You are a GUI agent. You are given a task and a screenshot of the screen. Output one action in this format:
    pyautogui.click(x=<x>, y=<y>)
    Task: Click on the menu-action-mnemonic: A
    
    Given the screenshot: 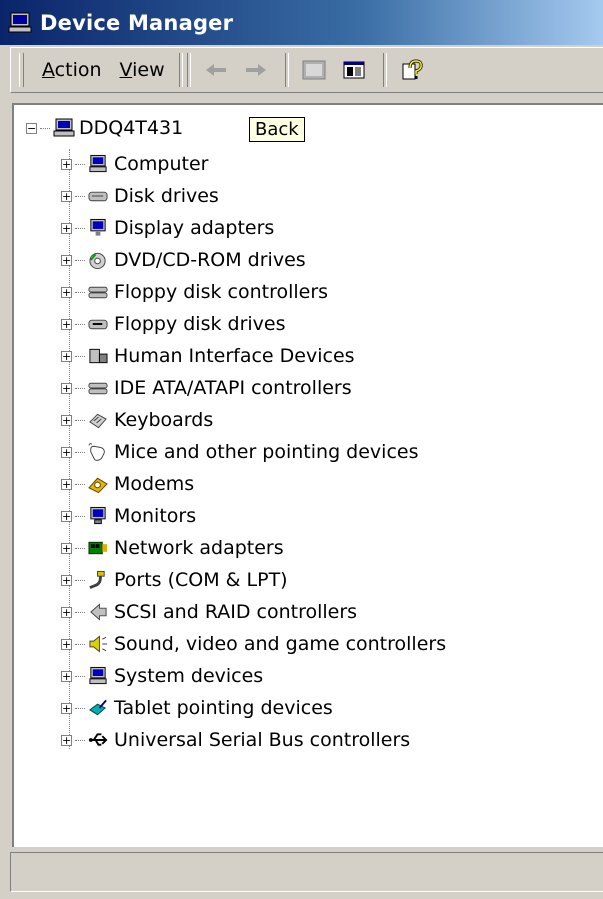 What is the action you would take?
    pyautogui.click(x=48, y=70)
    